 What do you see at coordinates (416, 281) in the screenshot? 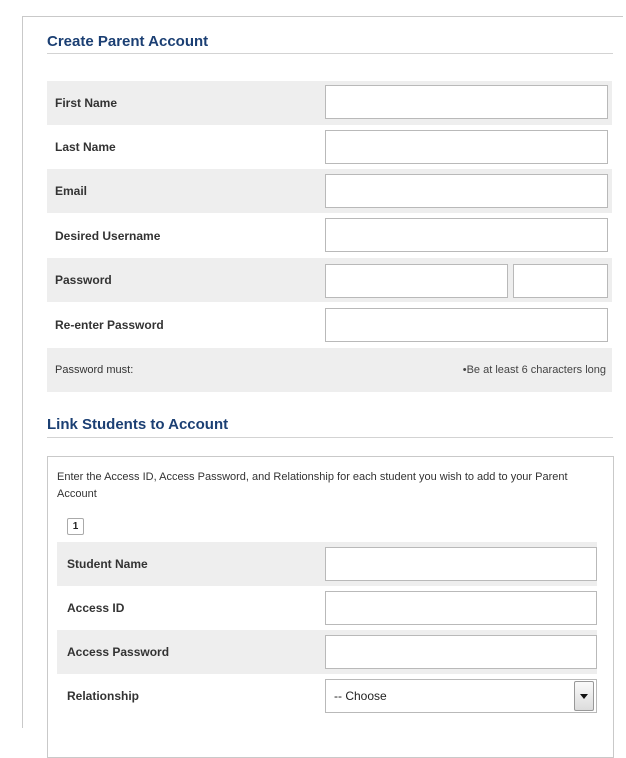
I see `password-field` at bounding box center [416, 281].